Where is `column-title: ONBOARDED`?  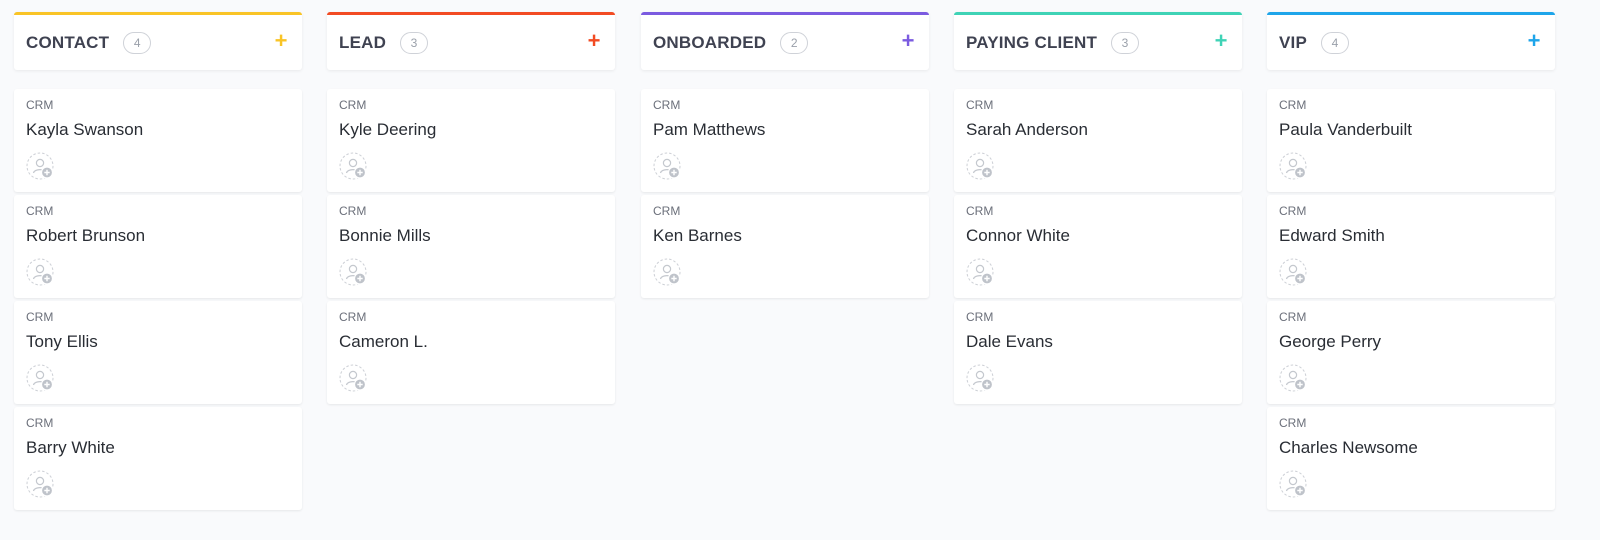 column-title: ONBOARDED is located at coordinates (710, 42).